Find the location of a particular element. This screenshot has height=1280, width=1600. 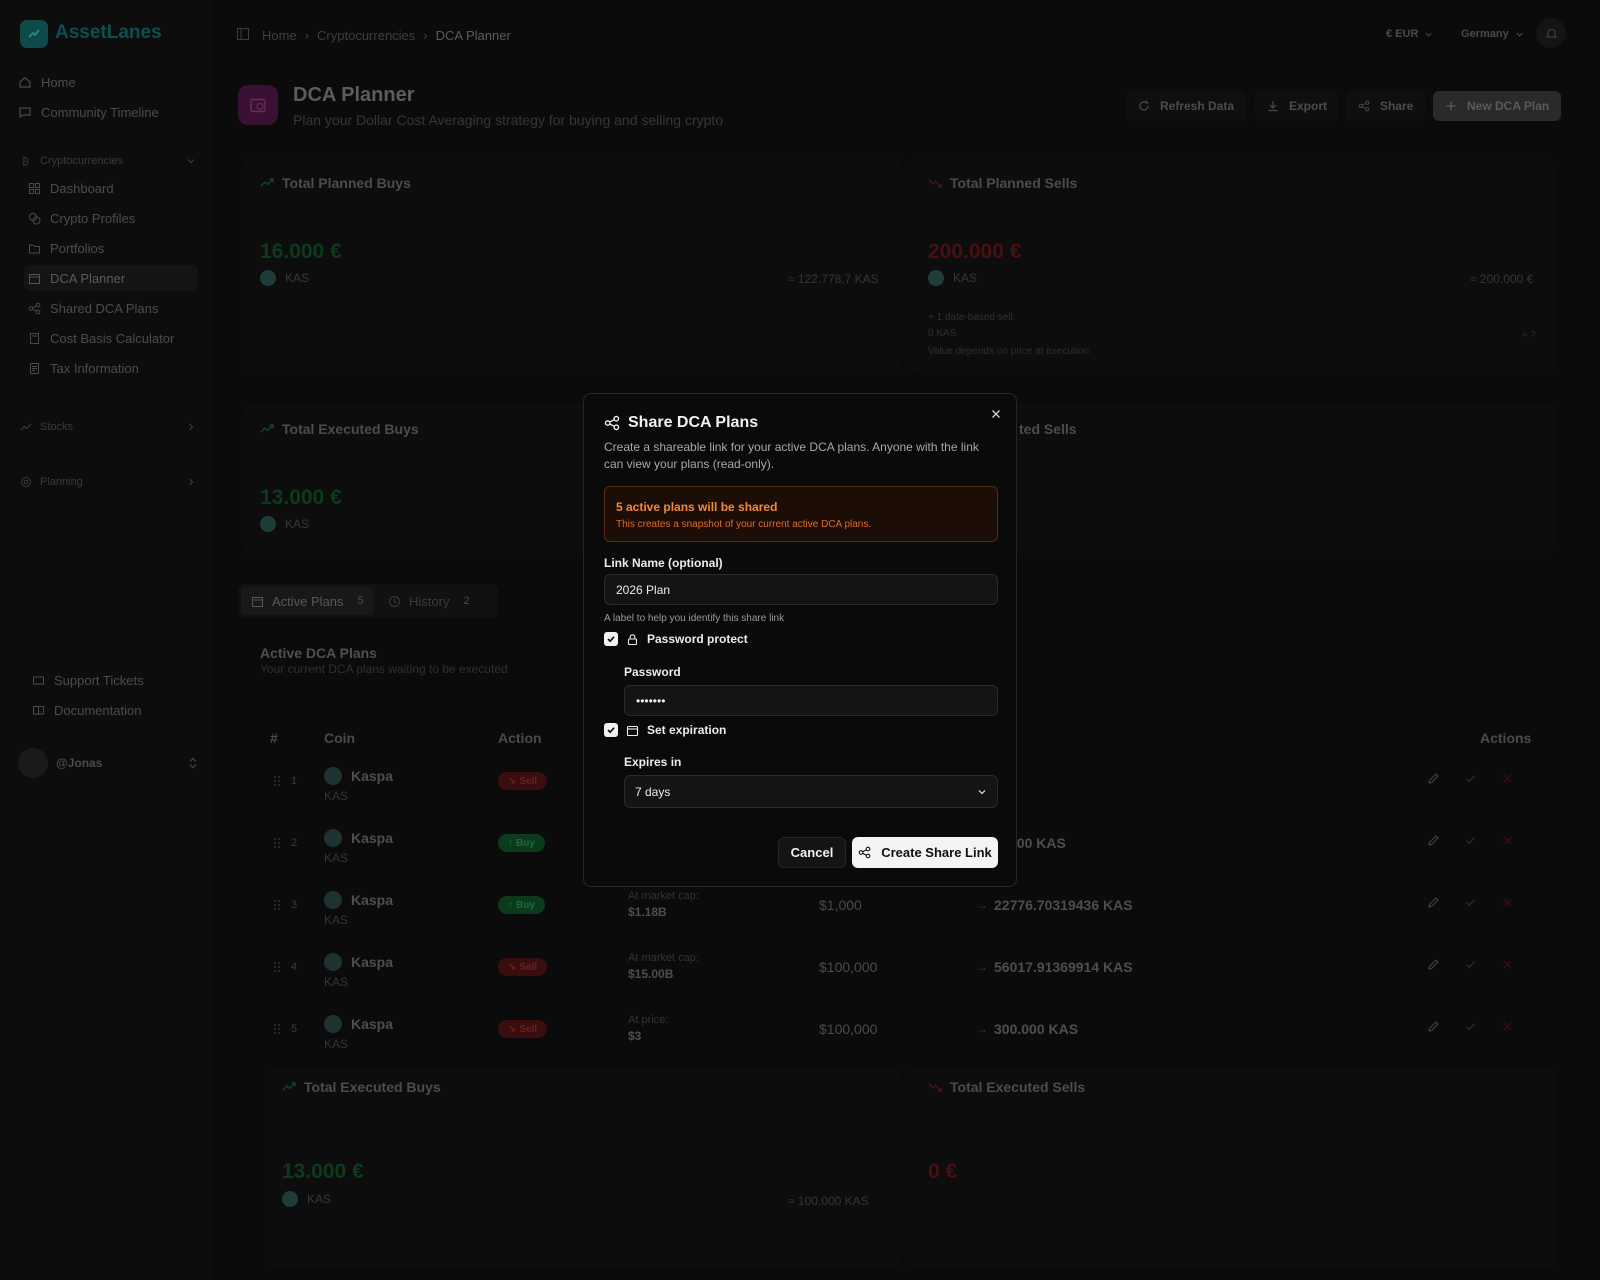

sidebar-section-stocks: Stocks is located at coordinates (108, 427).